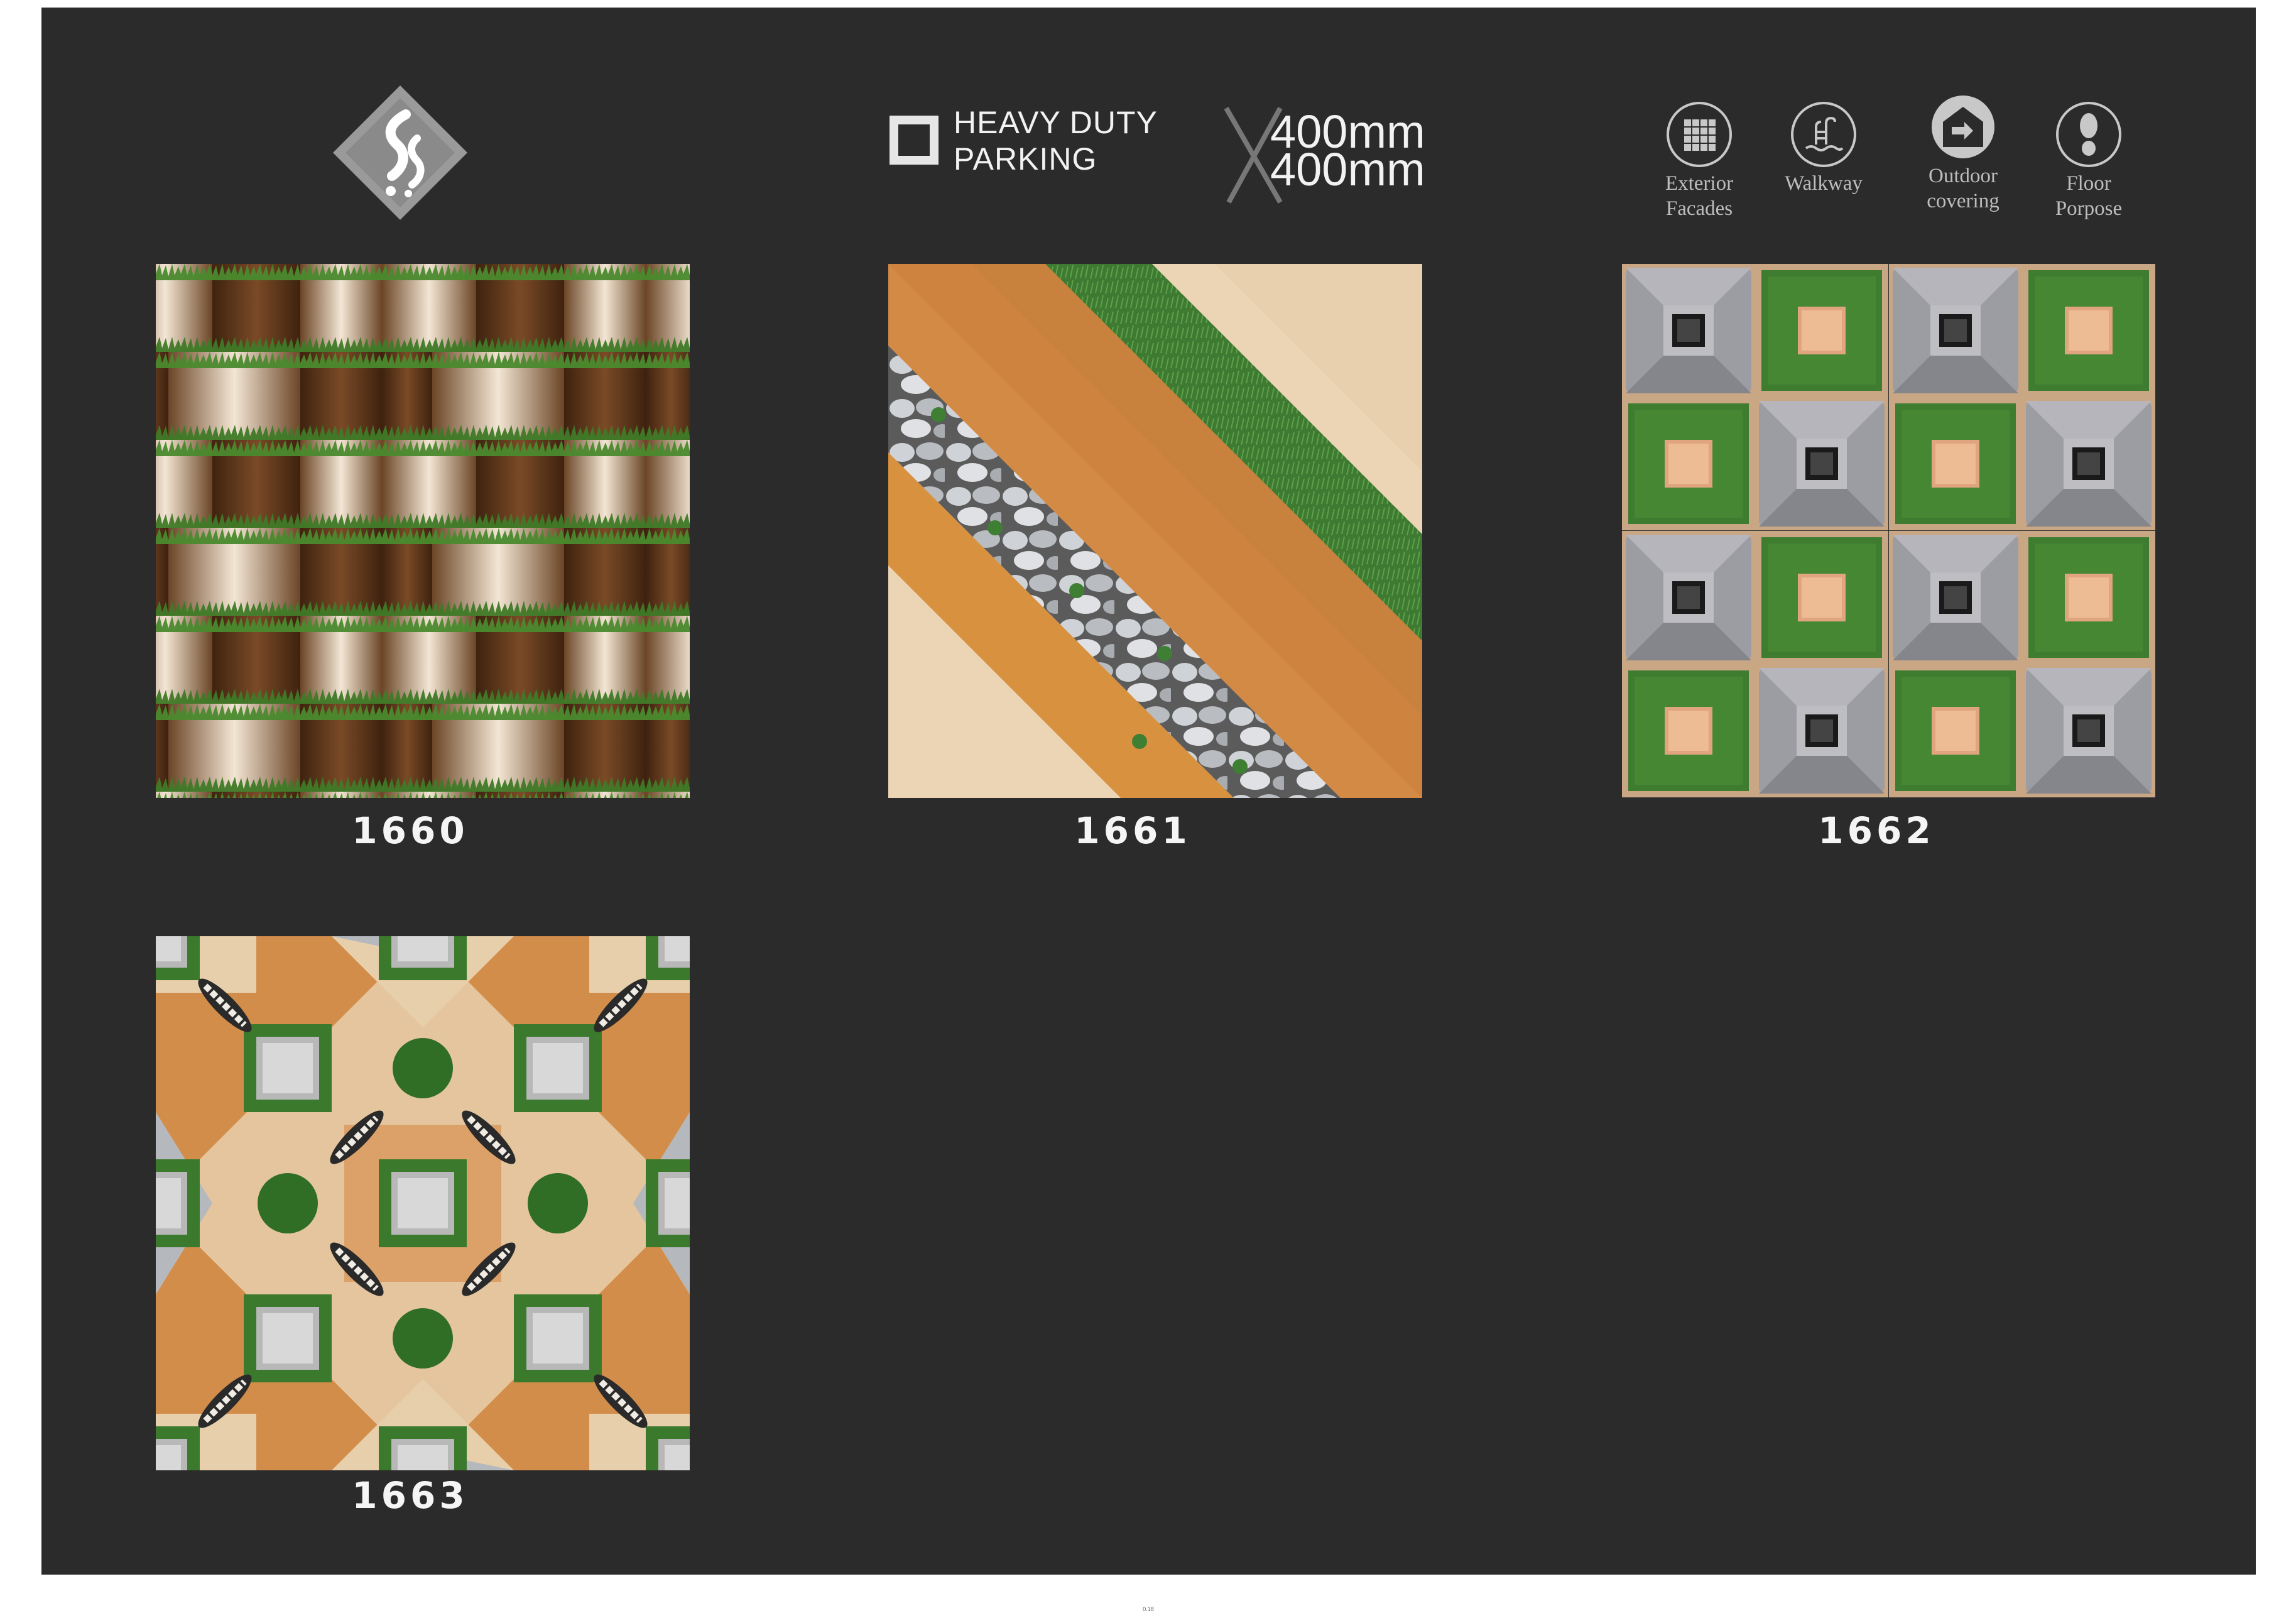  What do you see at coordinates (2089, 208) in the screenshot?
I see `usage-label-4b: Porpose` at bounding box center [2089, 208].